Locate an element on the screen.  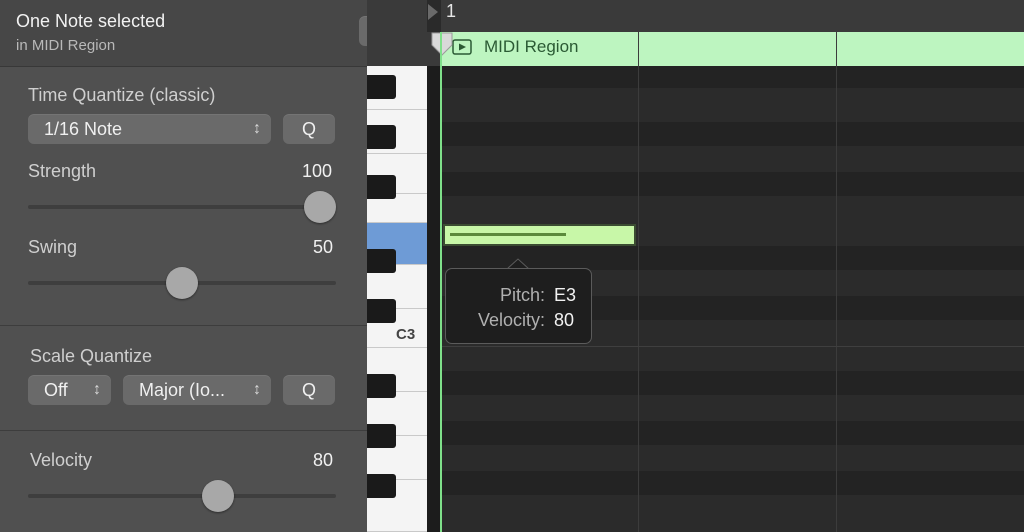
scale-quantize-q-button: Q is located at coordinates (309, 390).